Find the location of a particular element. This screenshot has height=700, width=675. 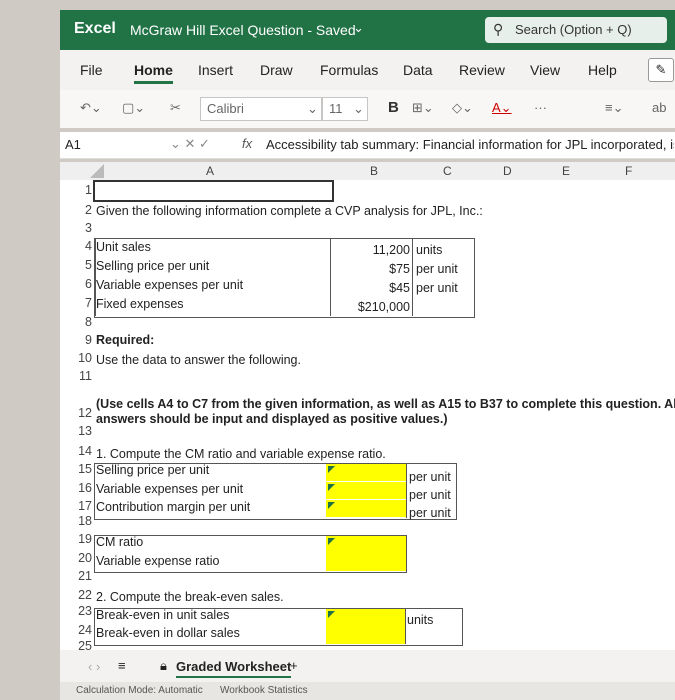

row-header: 7 is located at coordinates (81, 303).